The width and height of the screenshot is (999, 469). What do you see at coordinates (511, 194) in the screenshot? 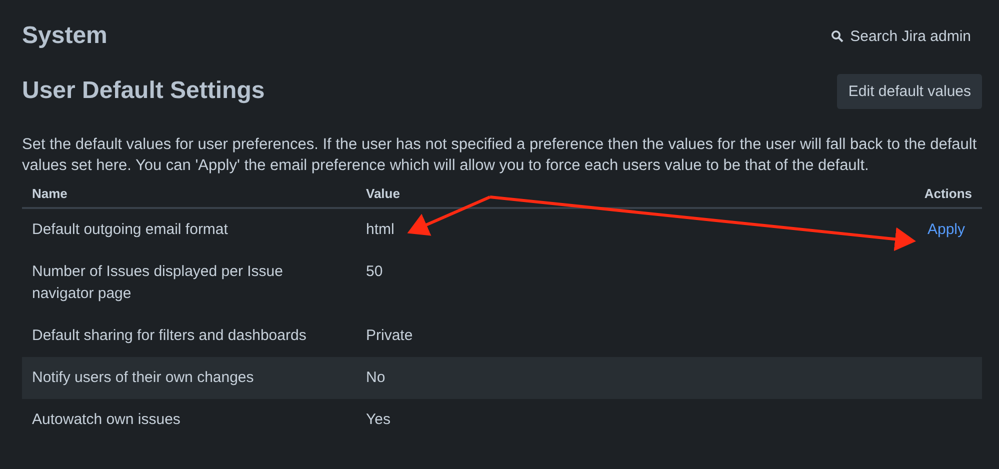
I see `column-header: Value` at bounding box center [511, 194].